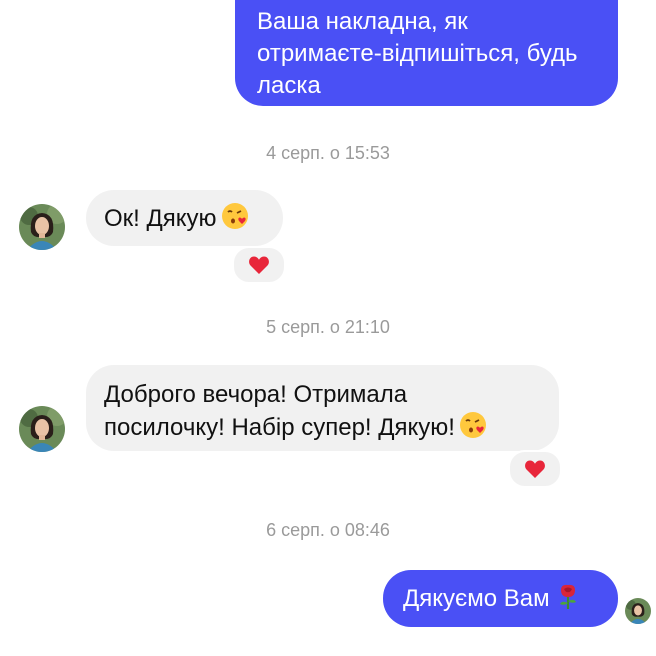 Image resolution: width=656 pixels, height=656 pixels. I want to click on message-timestamp: 6 серп. о 08:46, so click(328, 530).